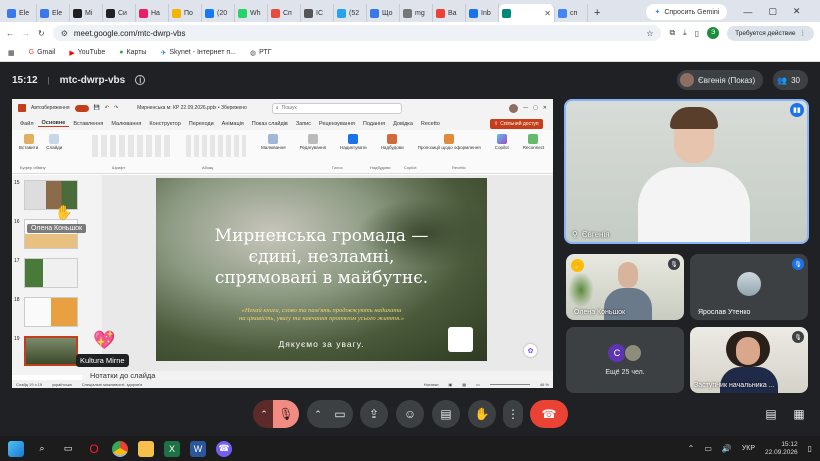 The image size is (820, 461). Describe the element at coordinates (810, 448) in the screenshot. I see `notifications-icon: ▯` at that location.